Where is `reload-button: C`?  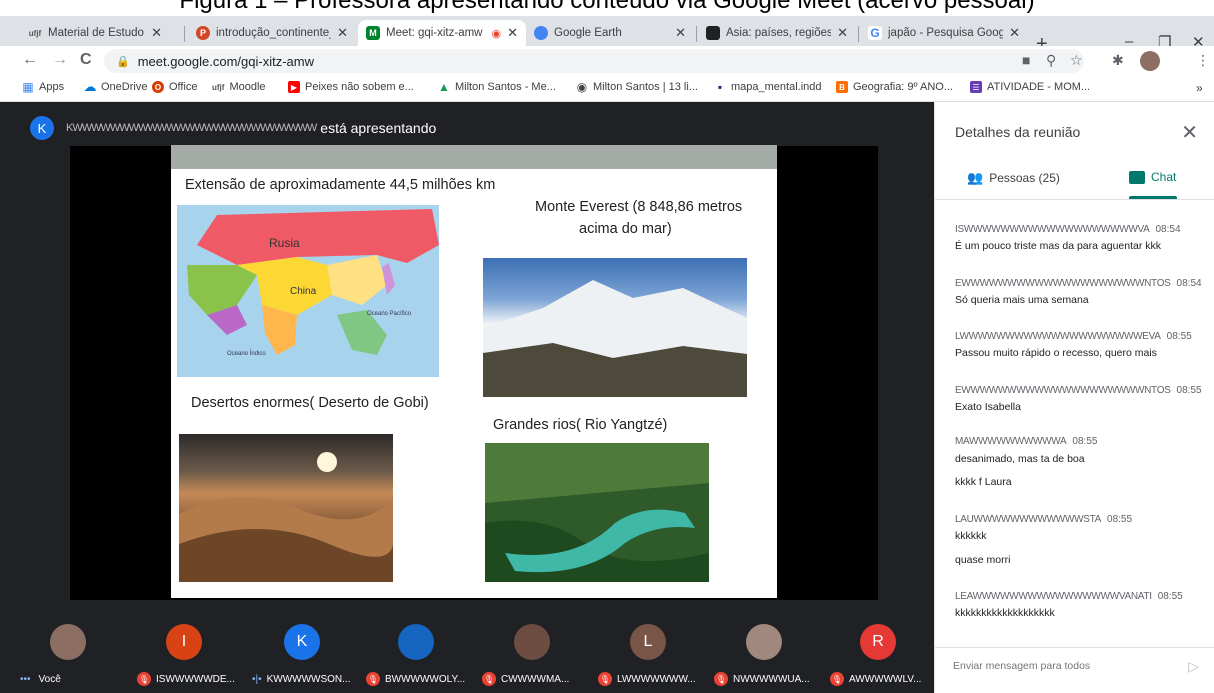
reload-button: C is located at coordinates (86, 60).